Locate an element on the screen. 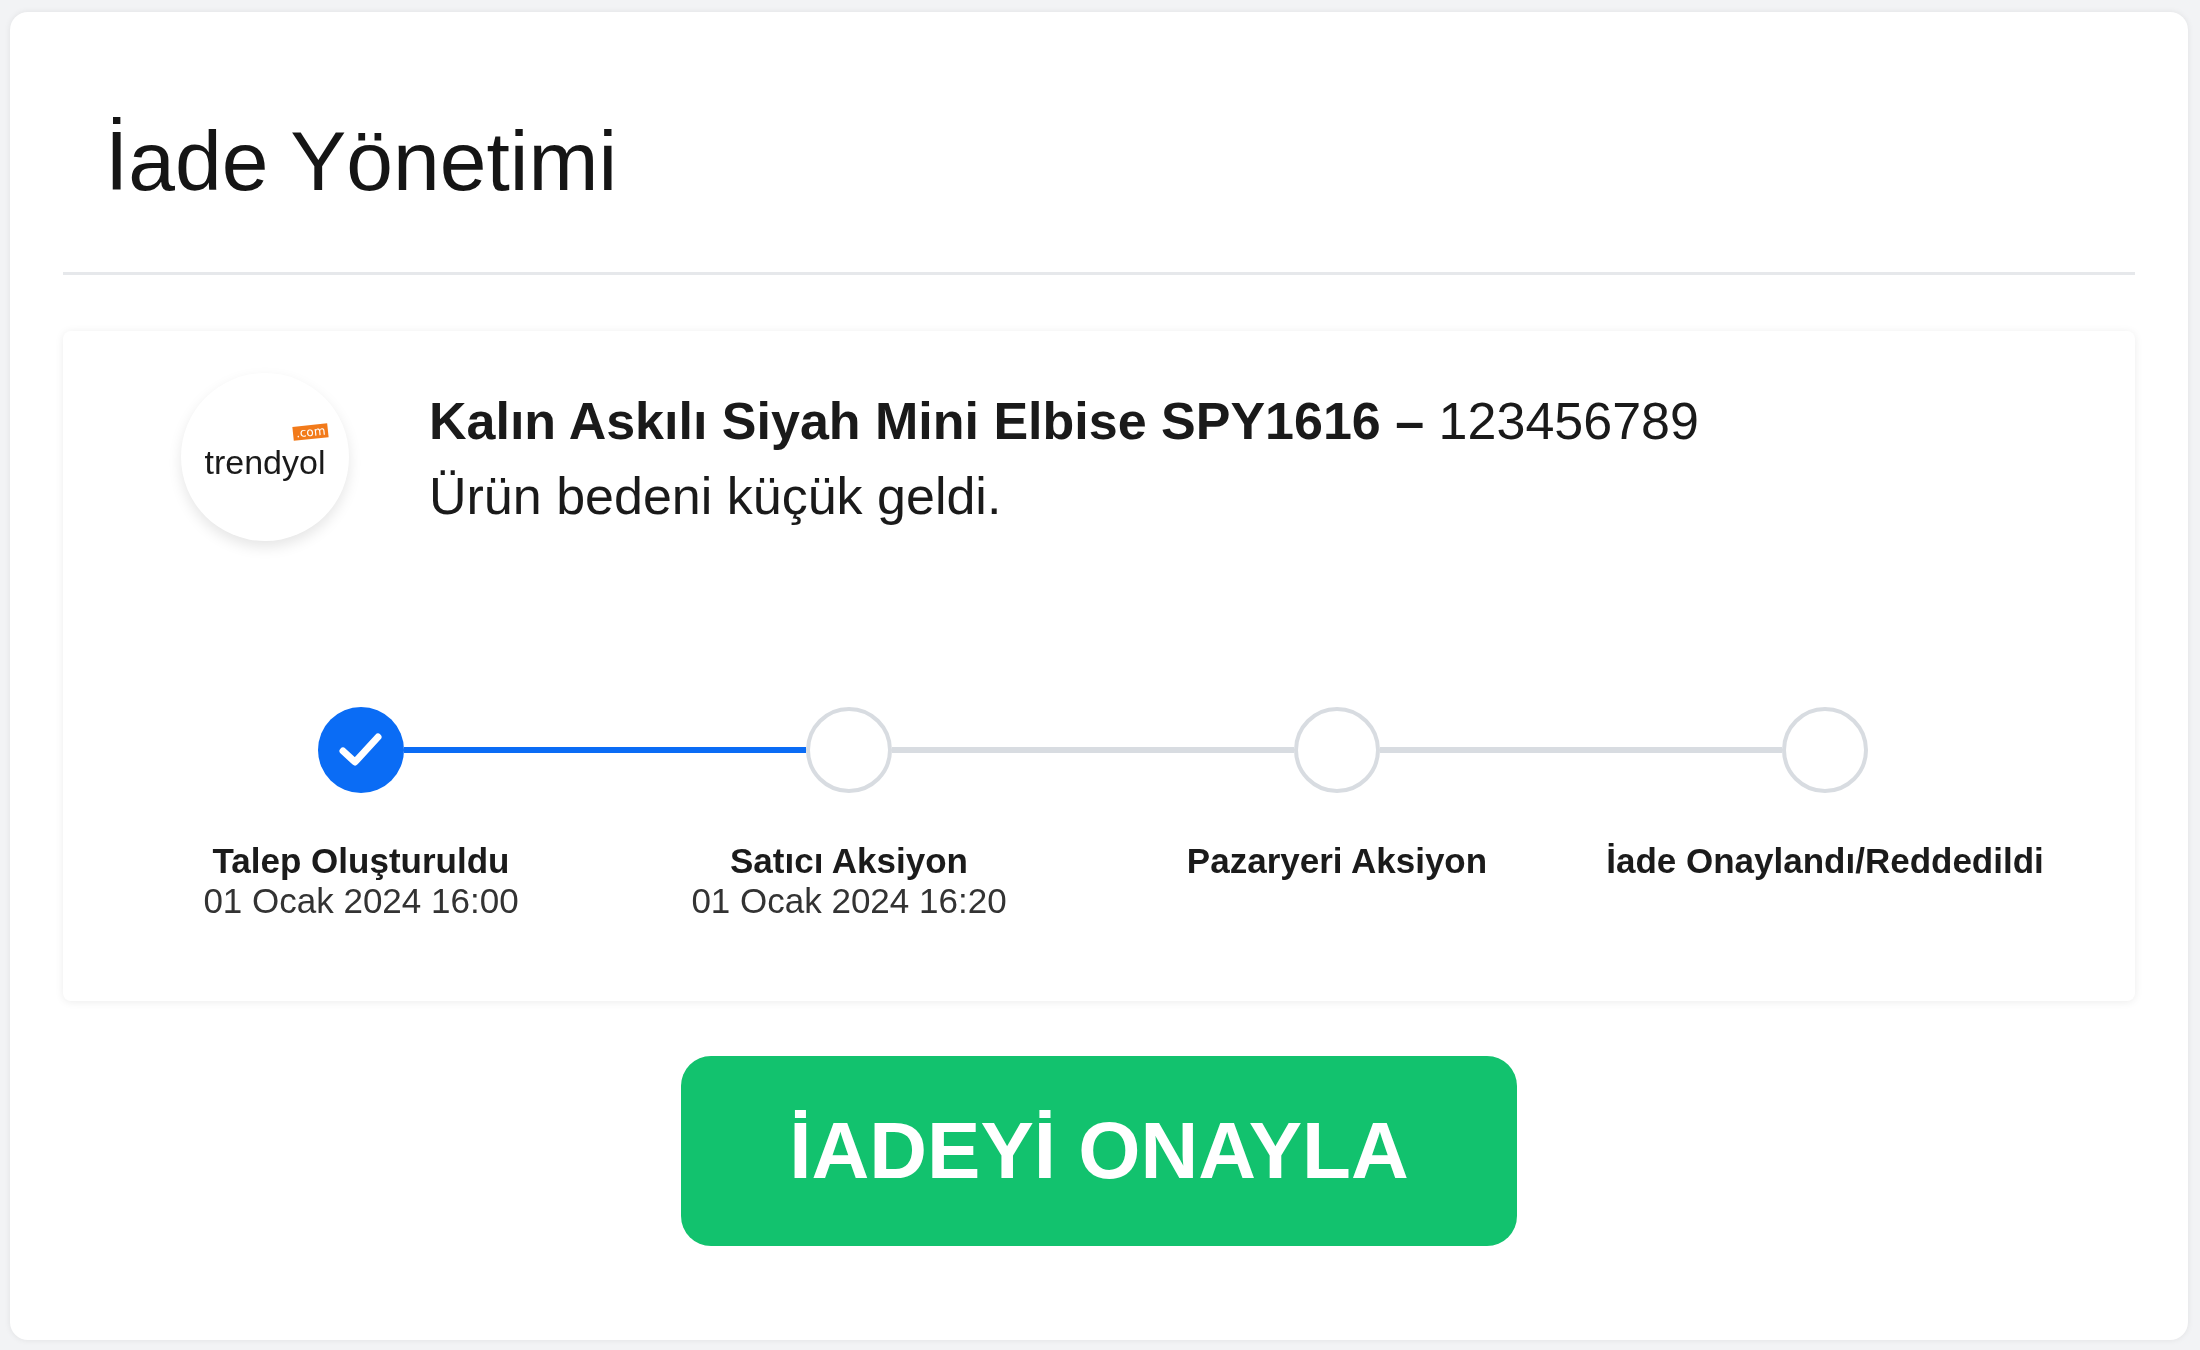 The image size is (2200, 1350). step-label: Talep Oluşturuldu is located at coordinates (361, 861).